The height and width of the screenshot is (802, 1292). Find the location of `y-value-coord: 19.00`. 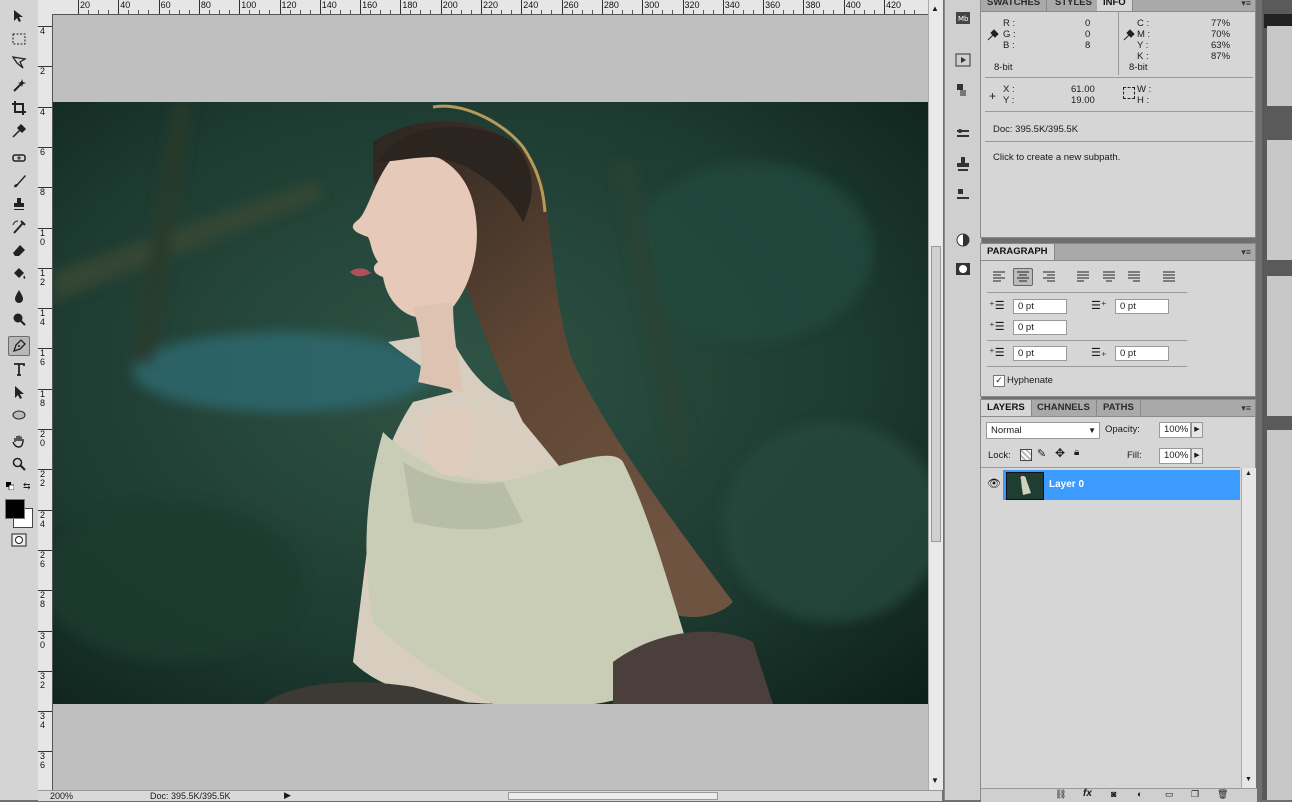

y-value-coord: 19.00 is located at coordinates (1083, 100).